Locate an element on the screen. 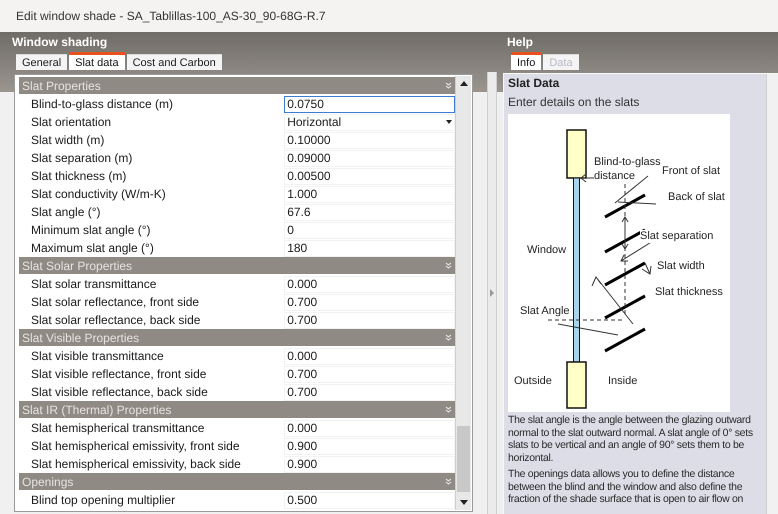 The height and width of the screenshot is (514, 778). tab: Cost and Carbon is located at coordinates (174, 62).